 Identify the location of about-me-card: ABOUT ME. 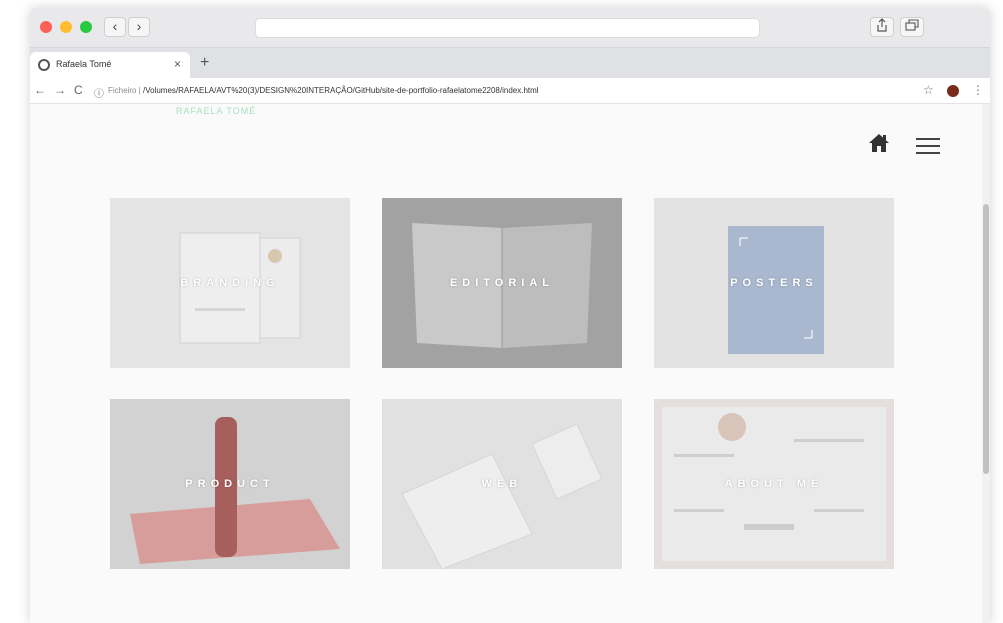
(774, 484).